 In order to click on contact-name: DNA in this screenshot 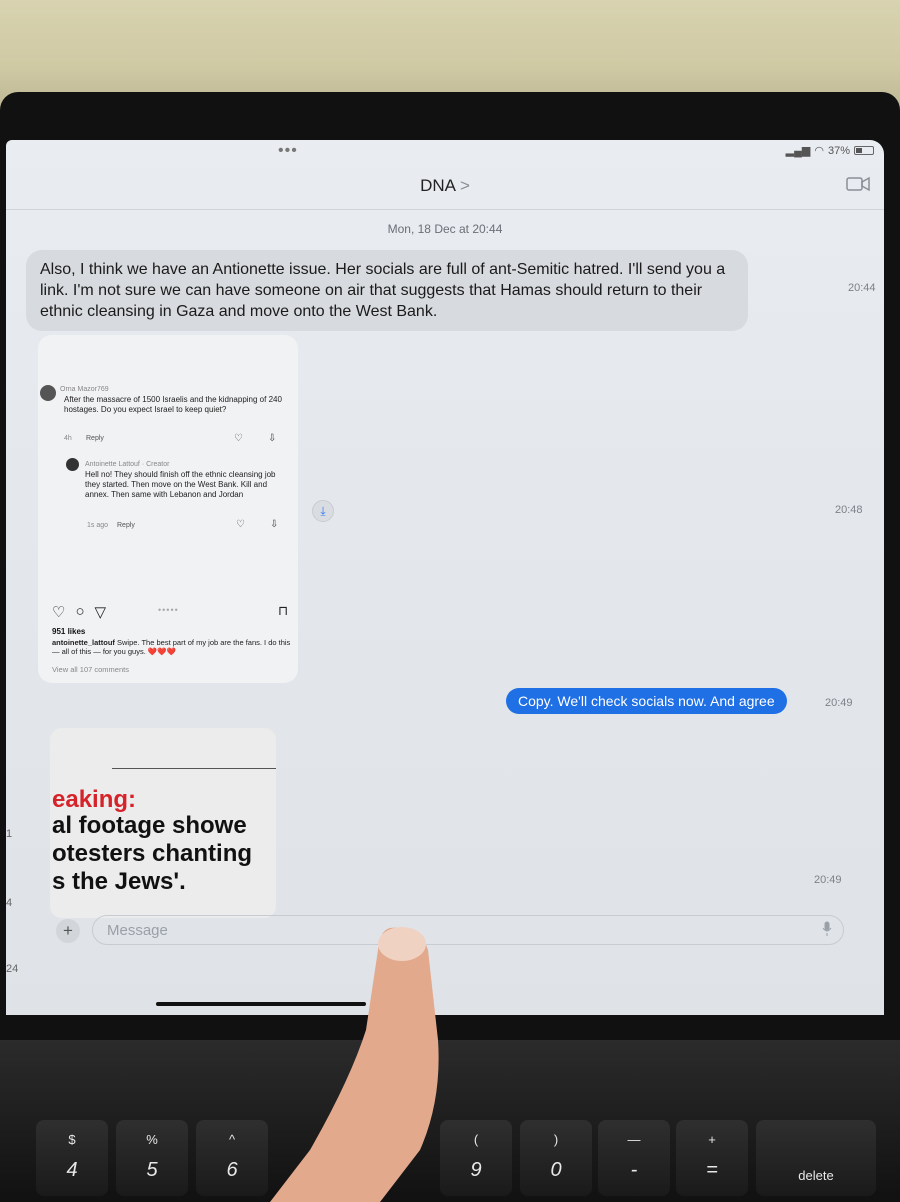, I will do `click(438, 185)`.